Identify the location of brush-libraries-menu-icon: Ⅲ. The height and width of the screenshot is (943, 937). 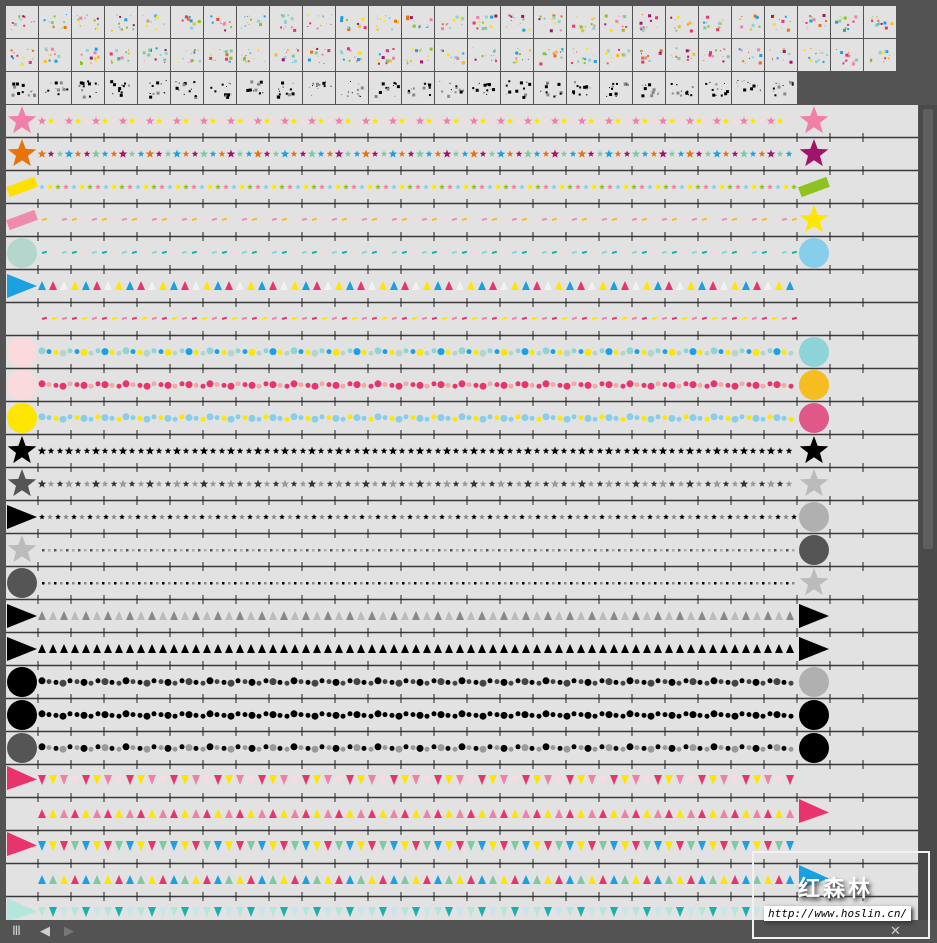
(16, 931).